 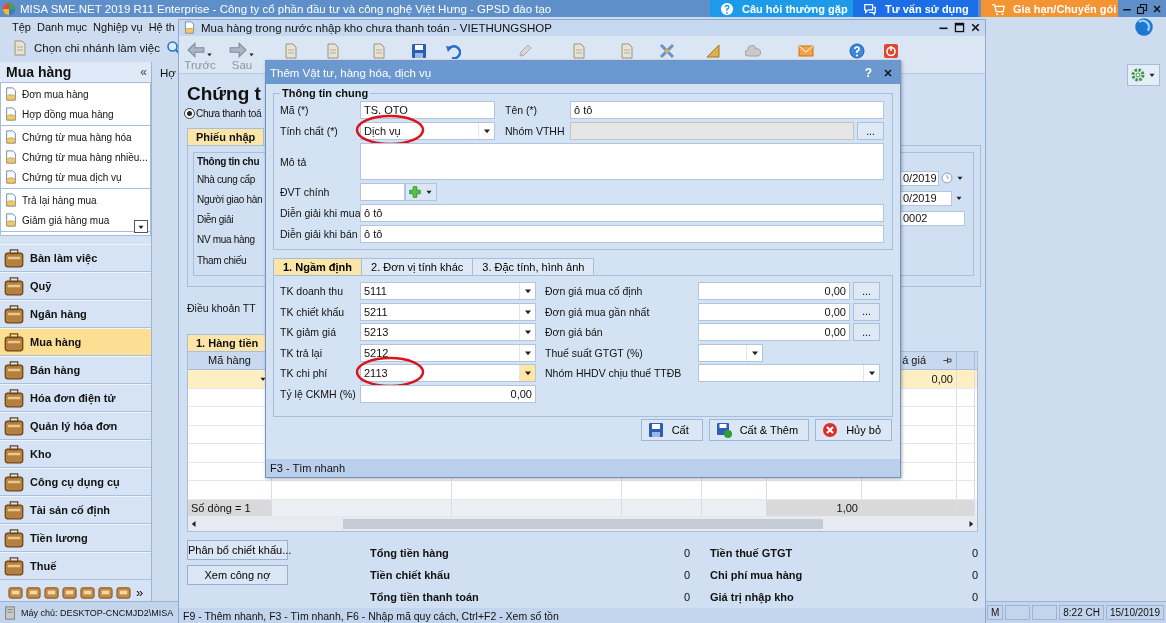 I want to click on unit-field, so click(x=382, y=192).